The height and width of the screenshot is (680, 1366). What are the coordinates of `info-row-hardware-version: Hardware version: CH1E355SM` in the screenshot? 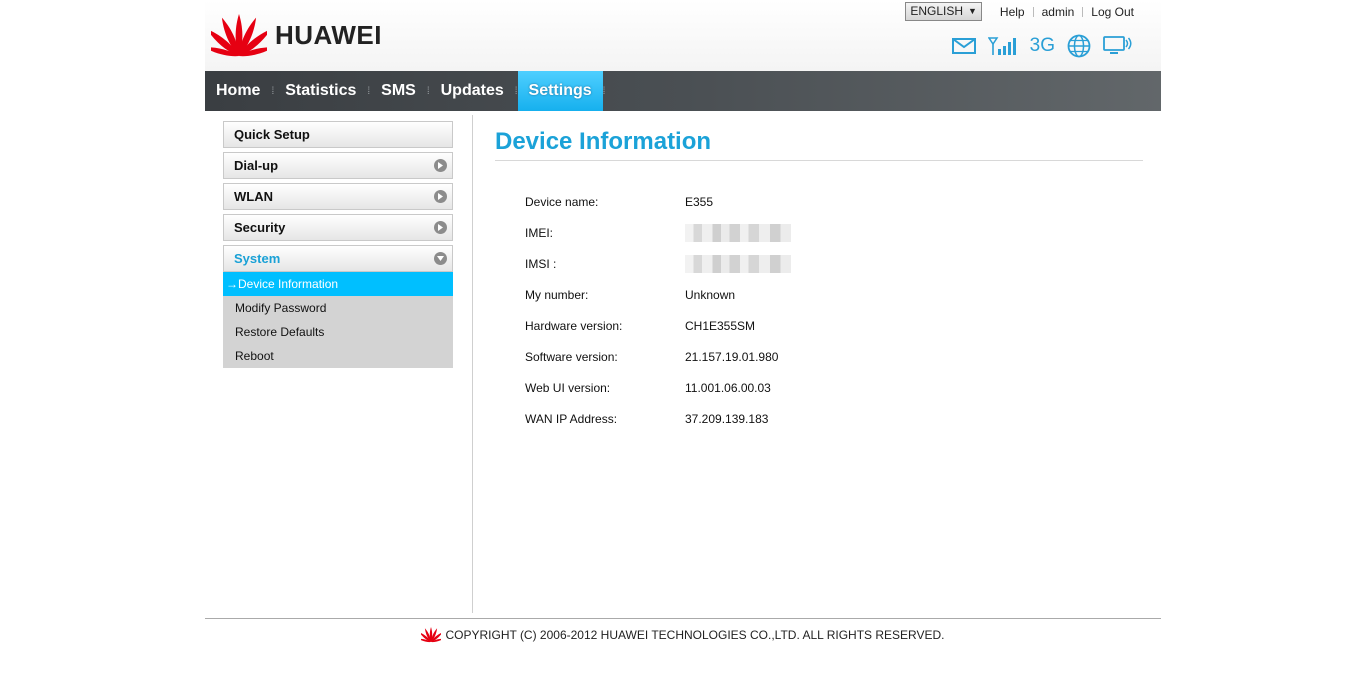 It's located at (658, 325).